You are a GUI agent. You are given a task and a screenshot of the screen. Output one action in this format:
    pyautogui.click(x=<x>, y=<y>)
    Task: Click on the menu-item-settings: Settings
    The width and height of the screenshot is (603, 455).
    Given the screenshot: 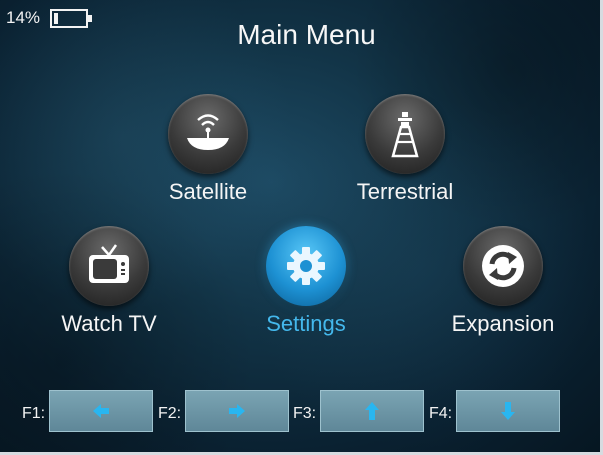 What is the action you would take?
    pyautogui.click(x=306, y=281)
    